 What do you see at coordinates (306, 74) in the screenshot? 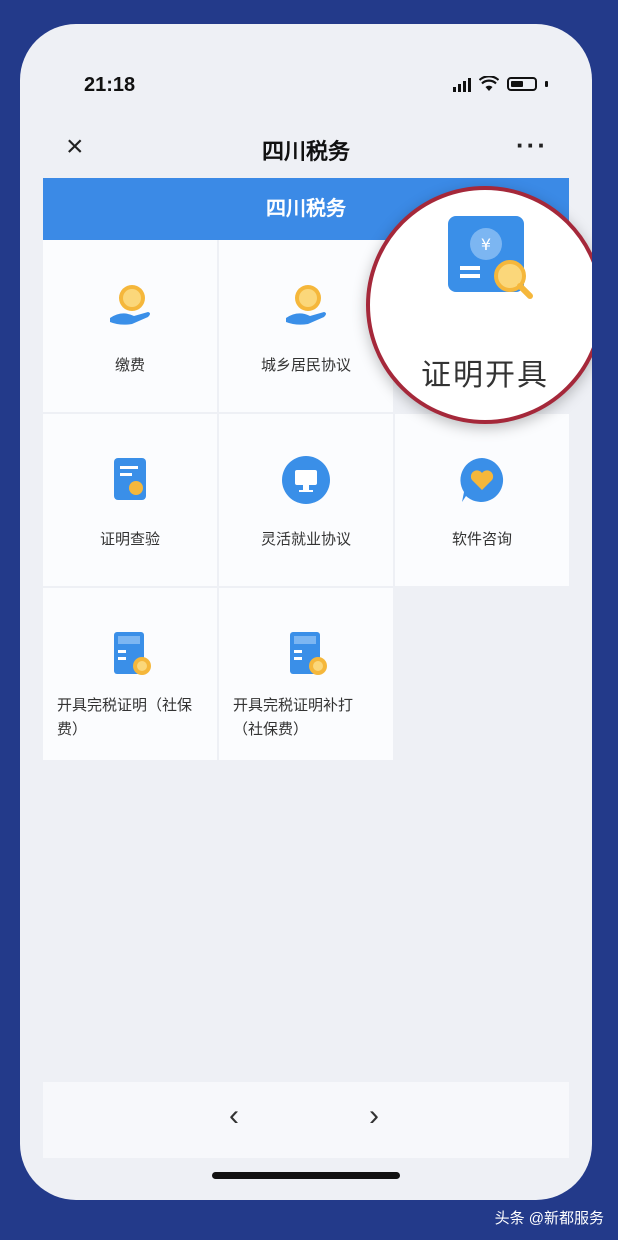
I see `status-bar: 21:18` at bounding box center [306, 74].